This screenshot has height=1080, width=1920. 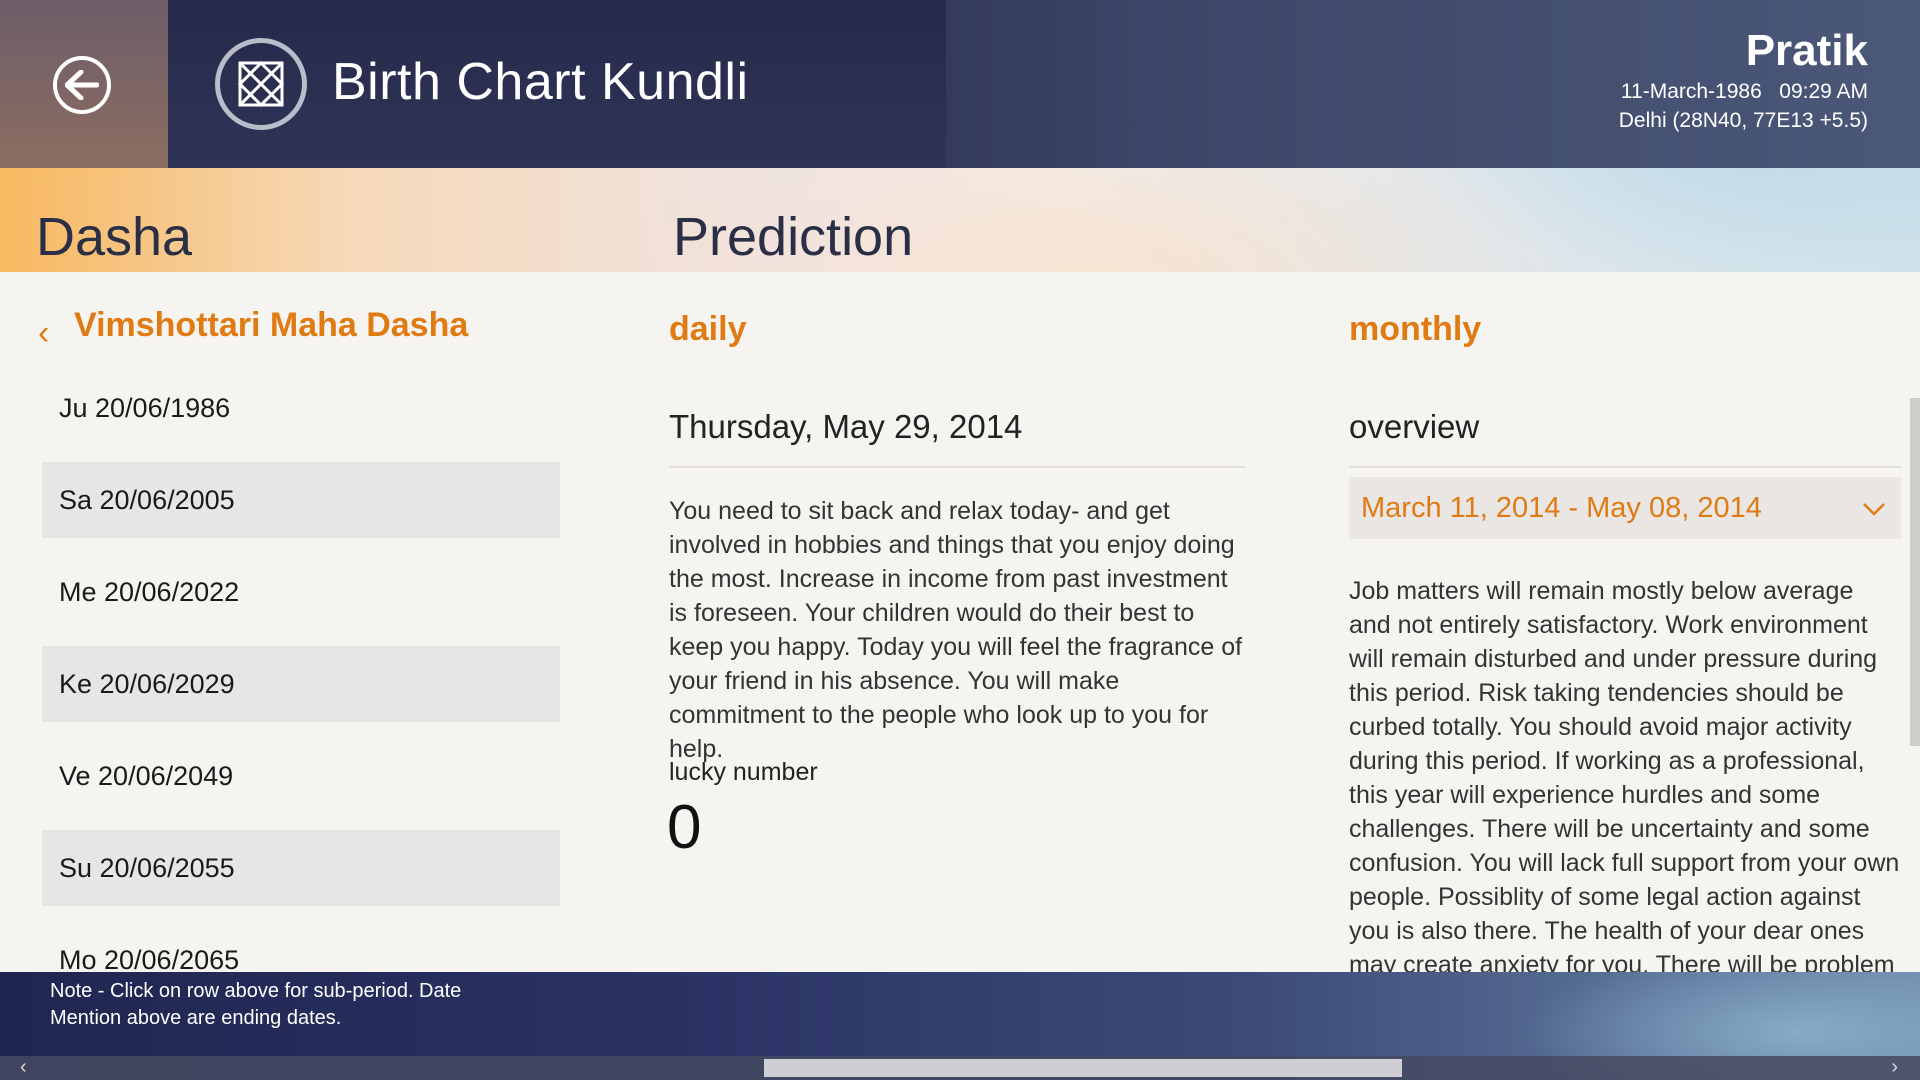 I want to click on scroll-right-icon: ›, so click(x=1894, y=1067).